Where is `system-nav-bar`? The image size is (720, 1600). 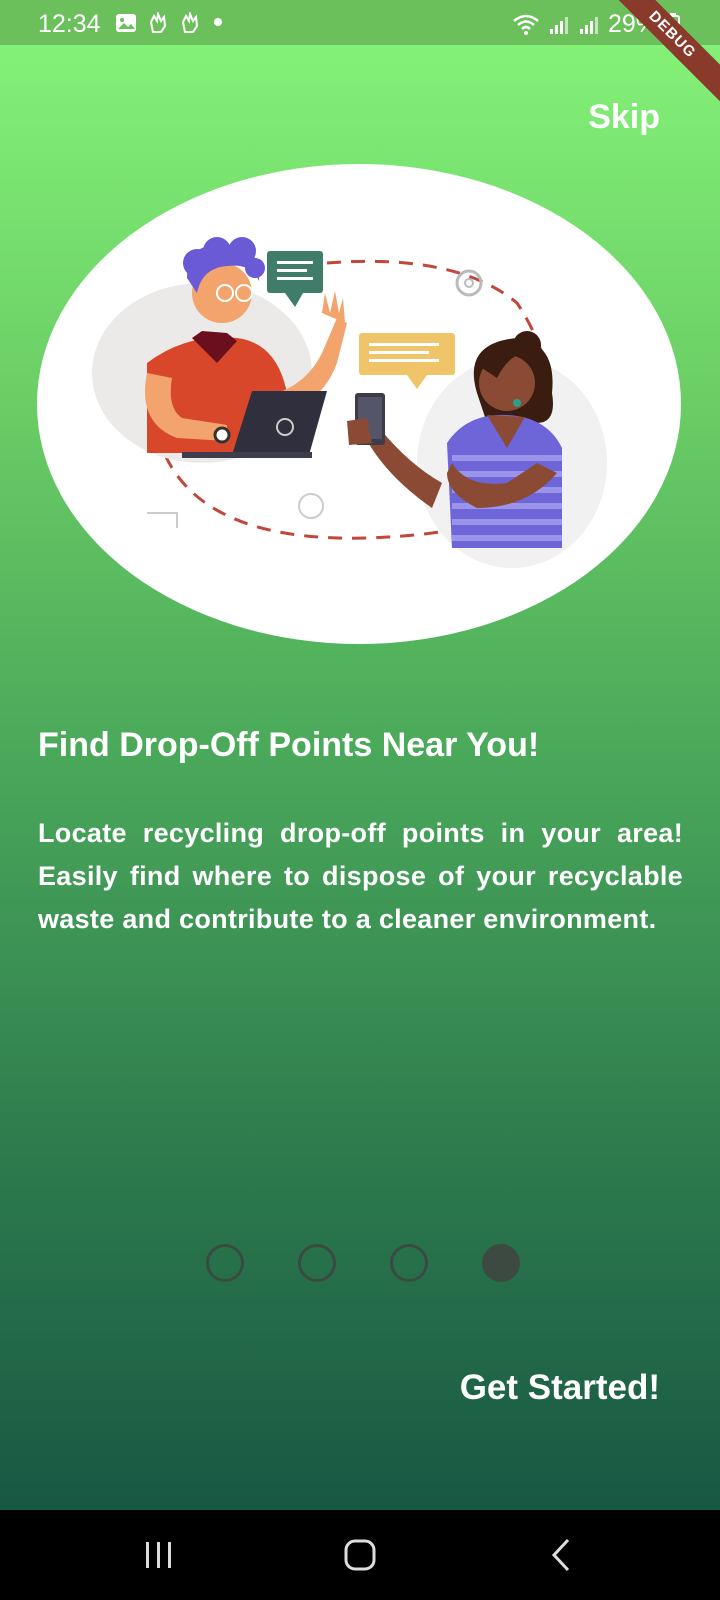
system-nav-bar is located at coordinates (360, 1555).